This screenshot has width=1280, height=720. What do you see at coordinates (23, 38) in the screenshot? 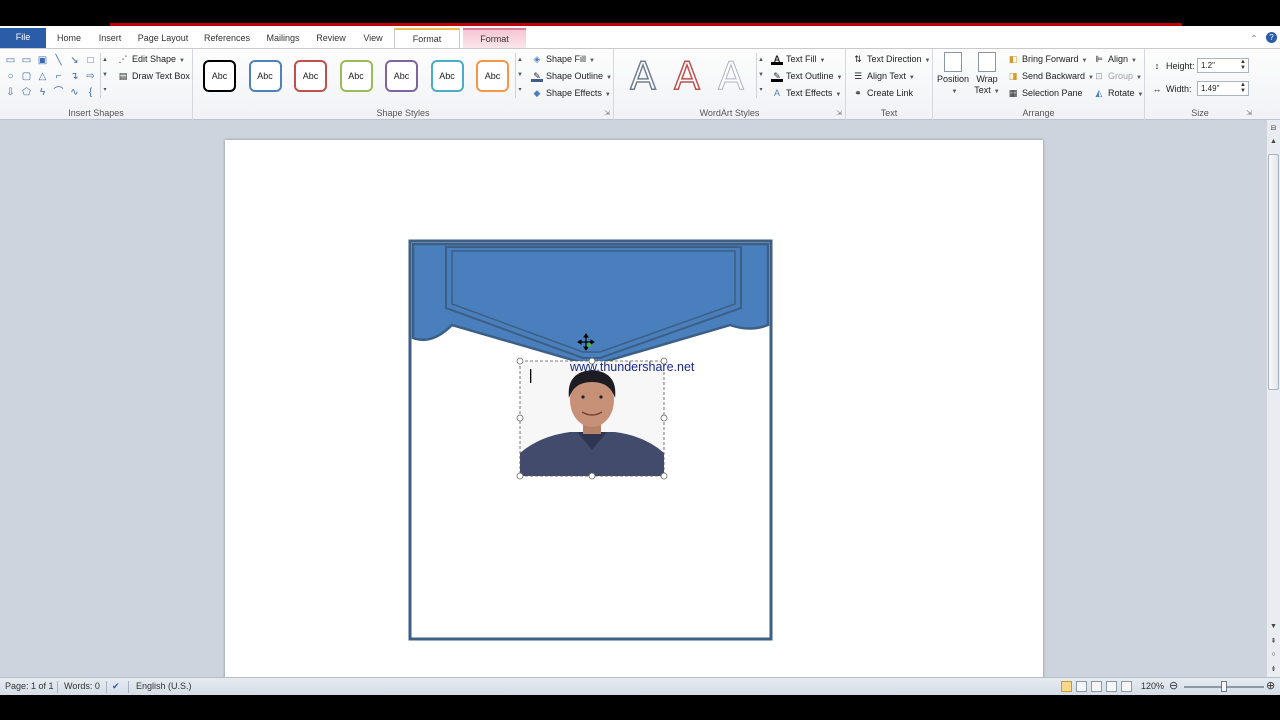
I see `tab-file: File` at bounding box center [23, 38].